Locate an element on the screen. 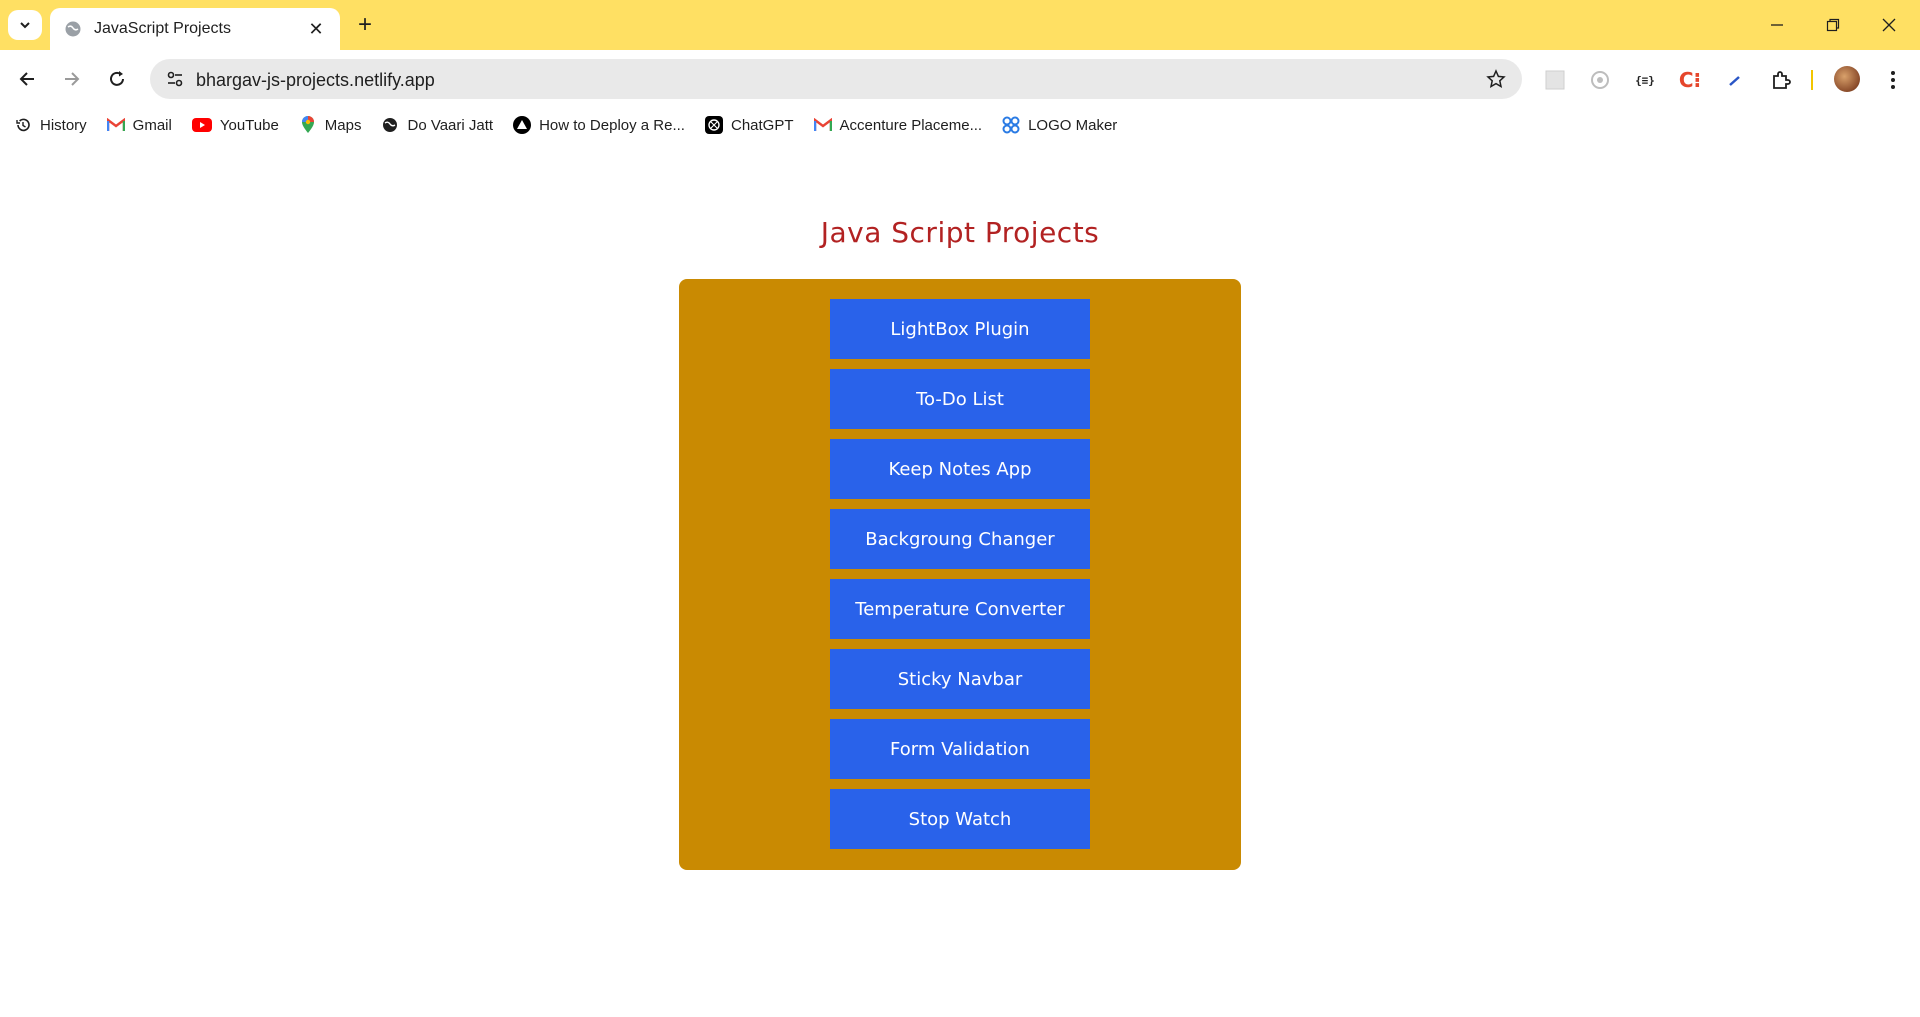  back-button is located at coordinates (27, 79).